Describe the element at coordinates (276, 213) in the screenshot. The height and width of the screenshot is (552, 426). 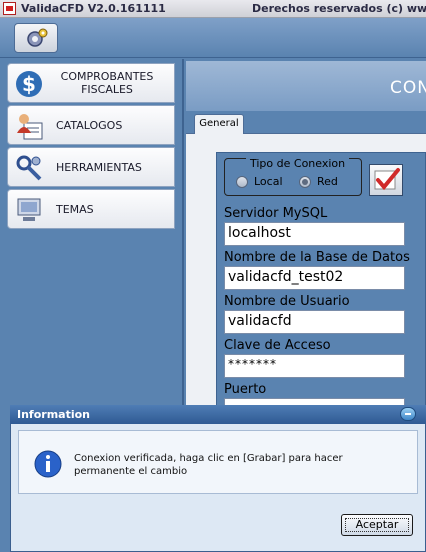
I see `server-label: Servidor MySQL` at that location.